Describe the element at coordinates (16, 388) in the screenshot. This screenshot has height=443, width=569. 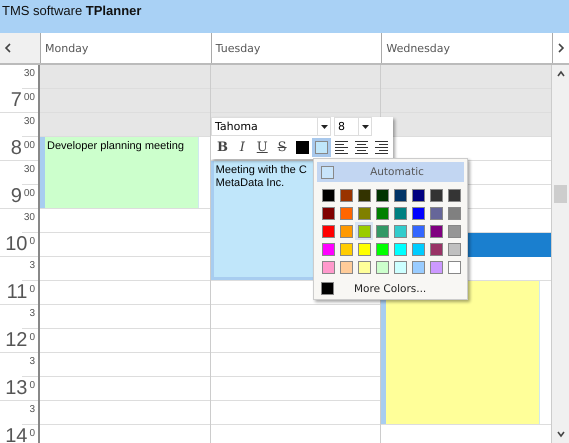
I see `hour-label: 13` at that location.